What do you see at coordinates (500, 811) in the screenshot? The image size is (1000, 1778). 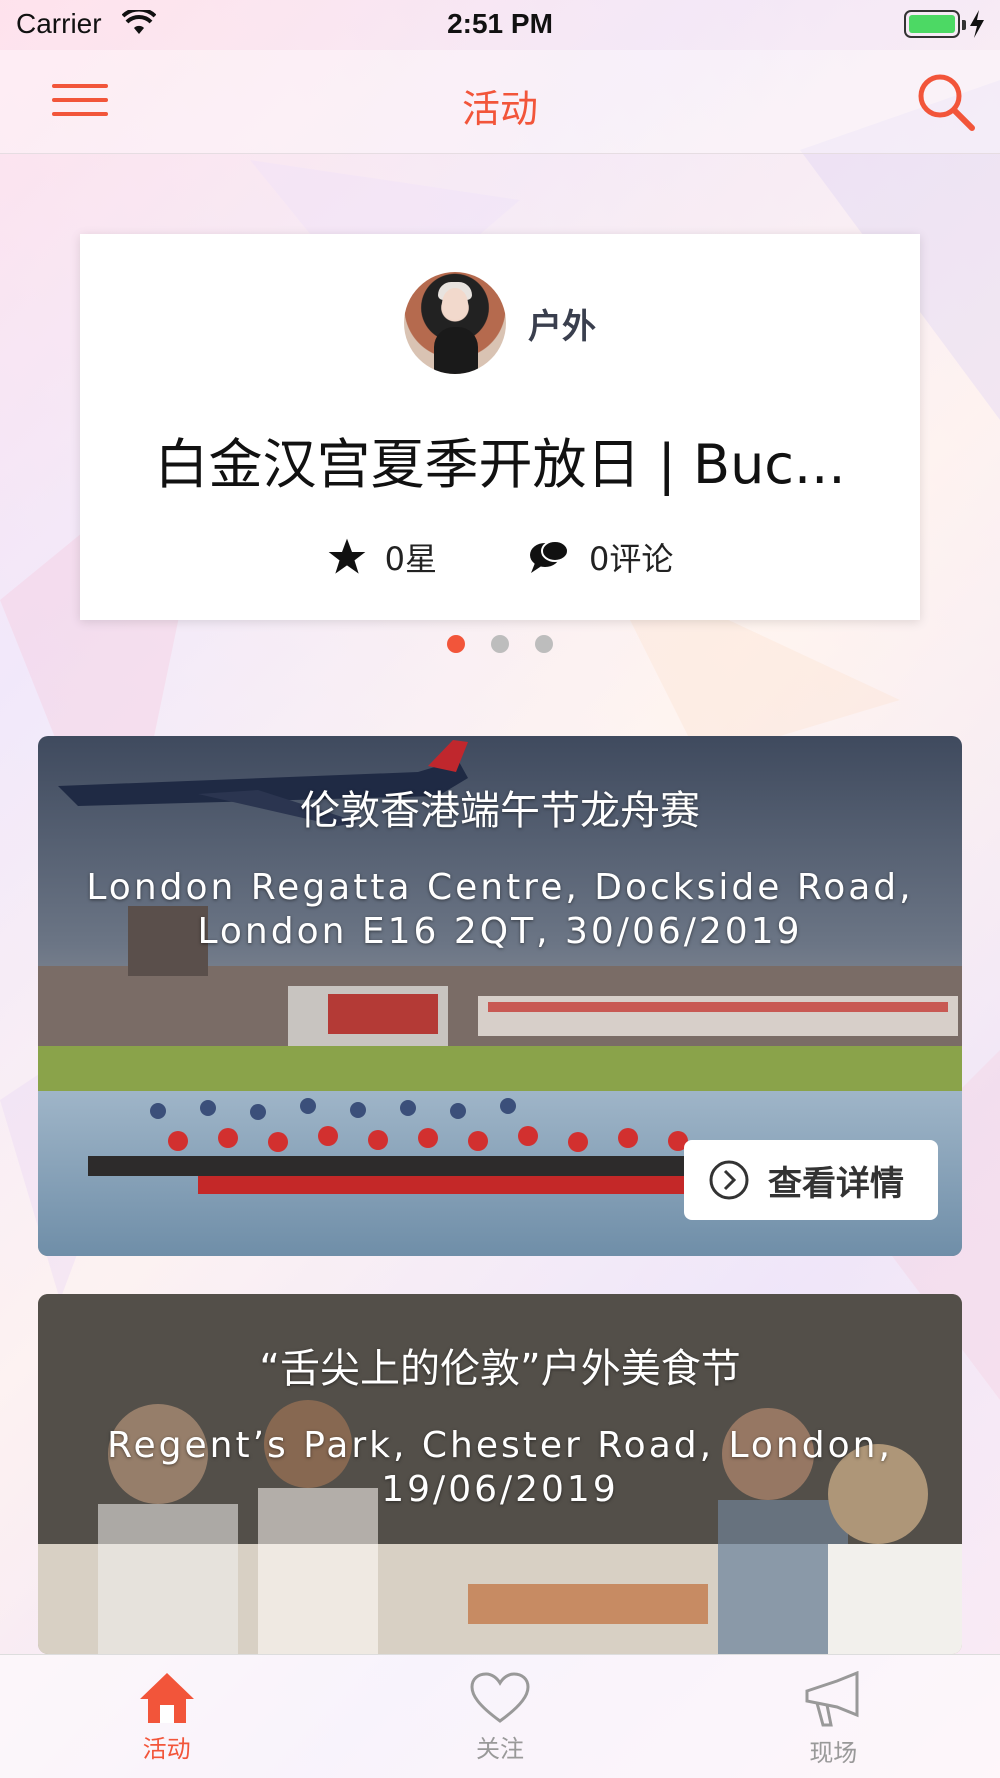 I see `event-title: 伦敦香港端午节龙舟赛` at bounding box center [500, 811].